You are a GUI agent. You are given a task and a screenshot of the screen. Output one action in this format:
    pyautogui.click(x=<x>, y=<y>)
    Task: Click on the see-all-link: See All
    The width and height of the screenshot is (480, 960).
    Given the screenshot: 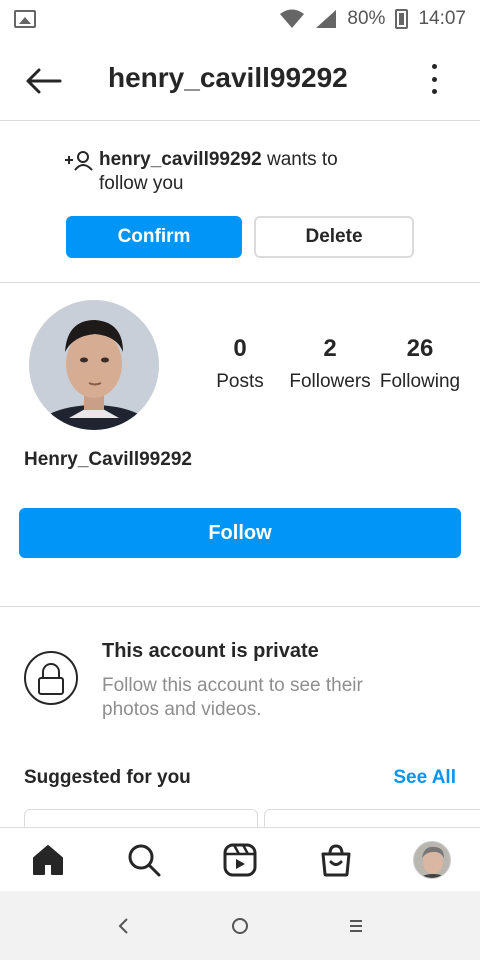 What is the action you would take?
    pyautogui.click(x=424, y=778)
    